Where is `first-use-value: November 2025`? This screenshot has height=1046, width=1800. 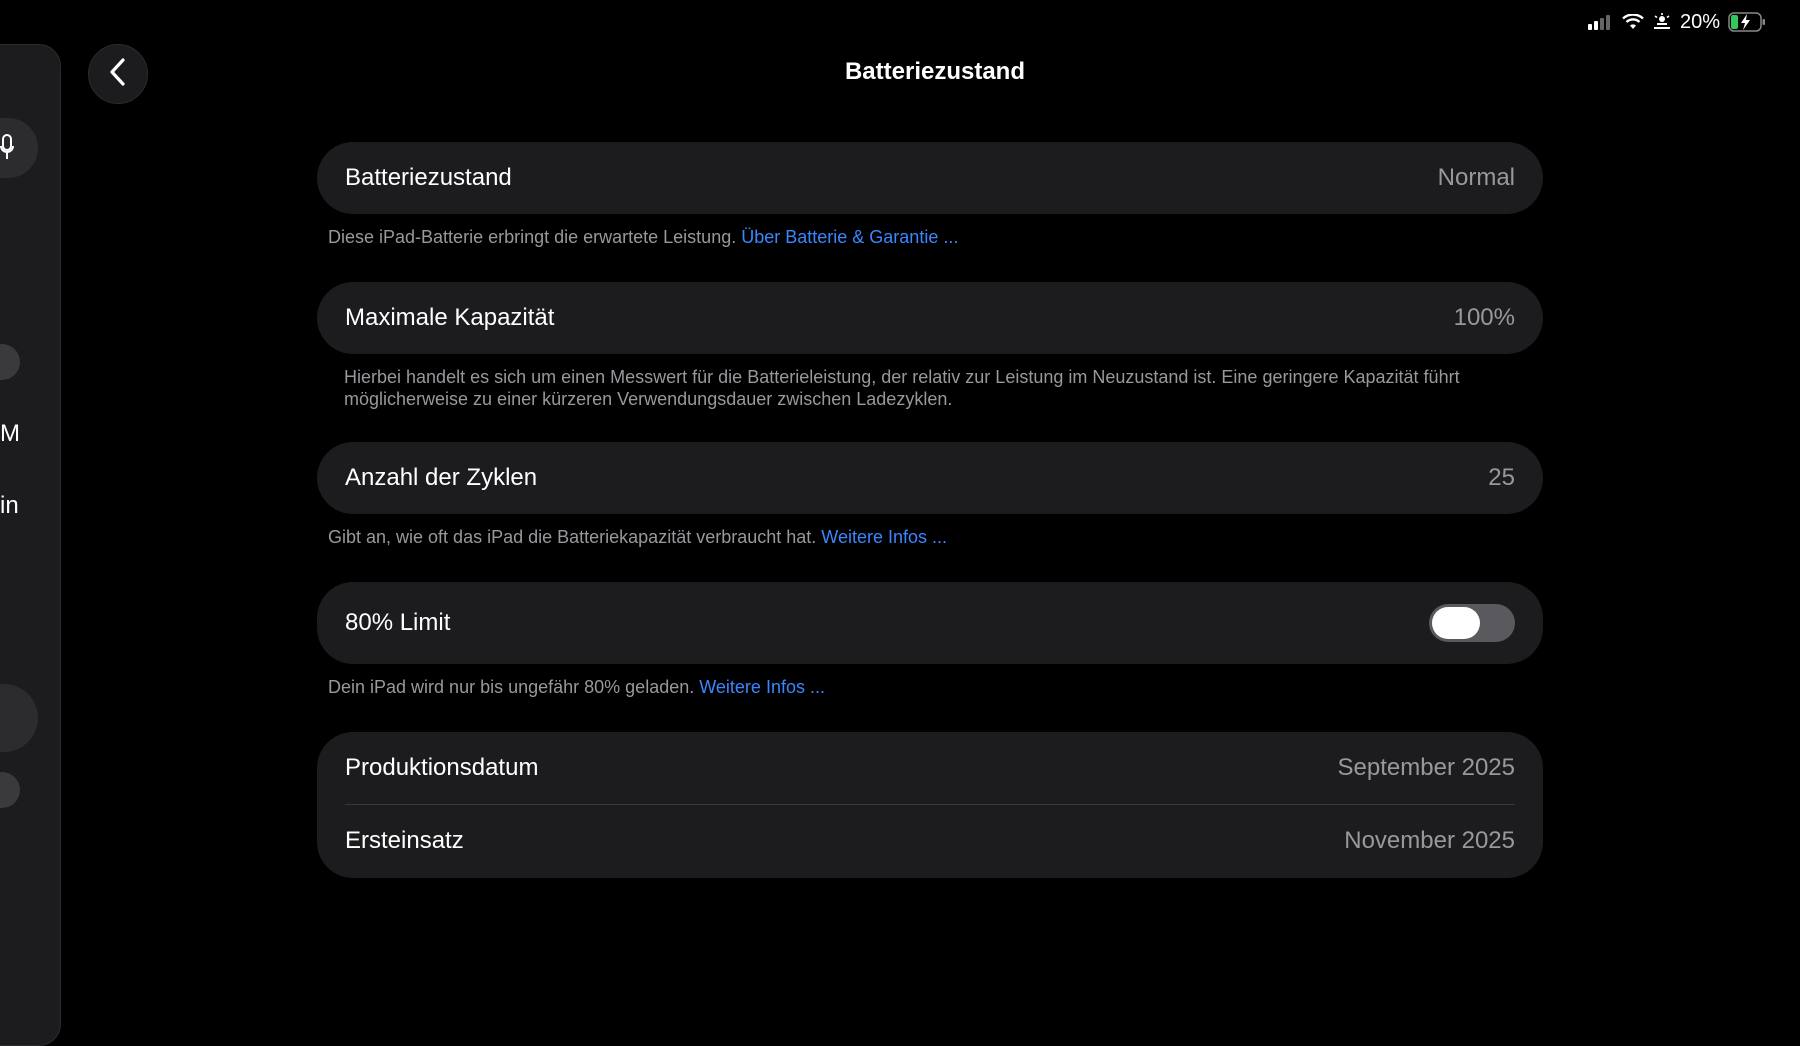
first-use-value: November 2025 is located at coordinates (1429, 840).